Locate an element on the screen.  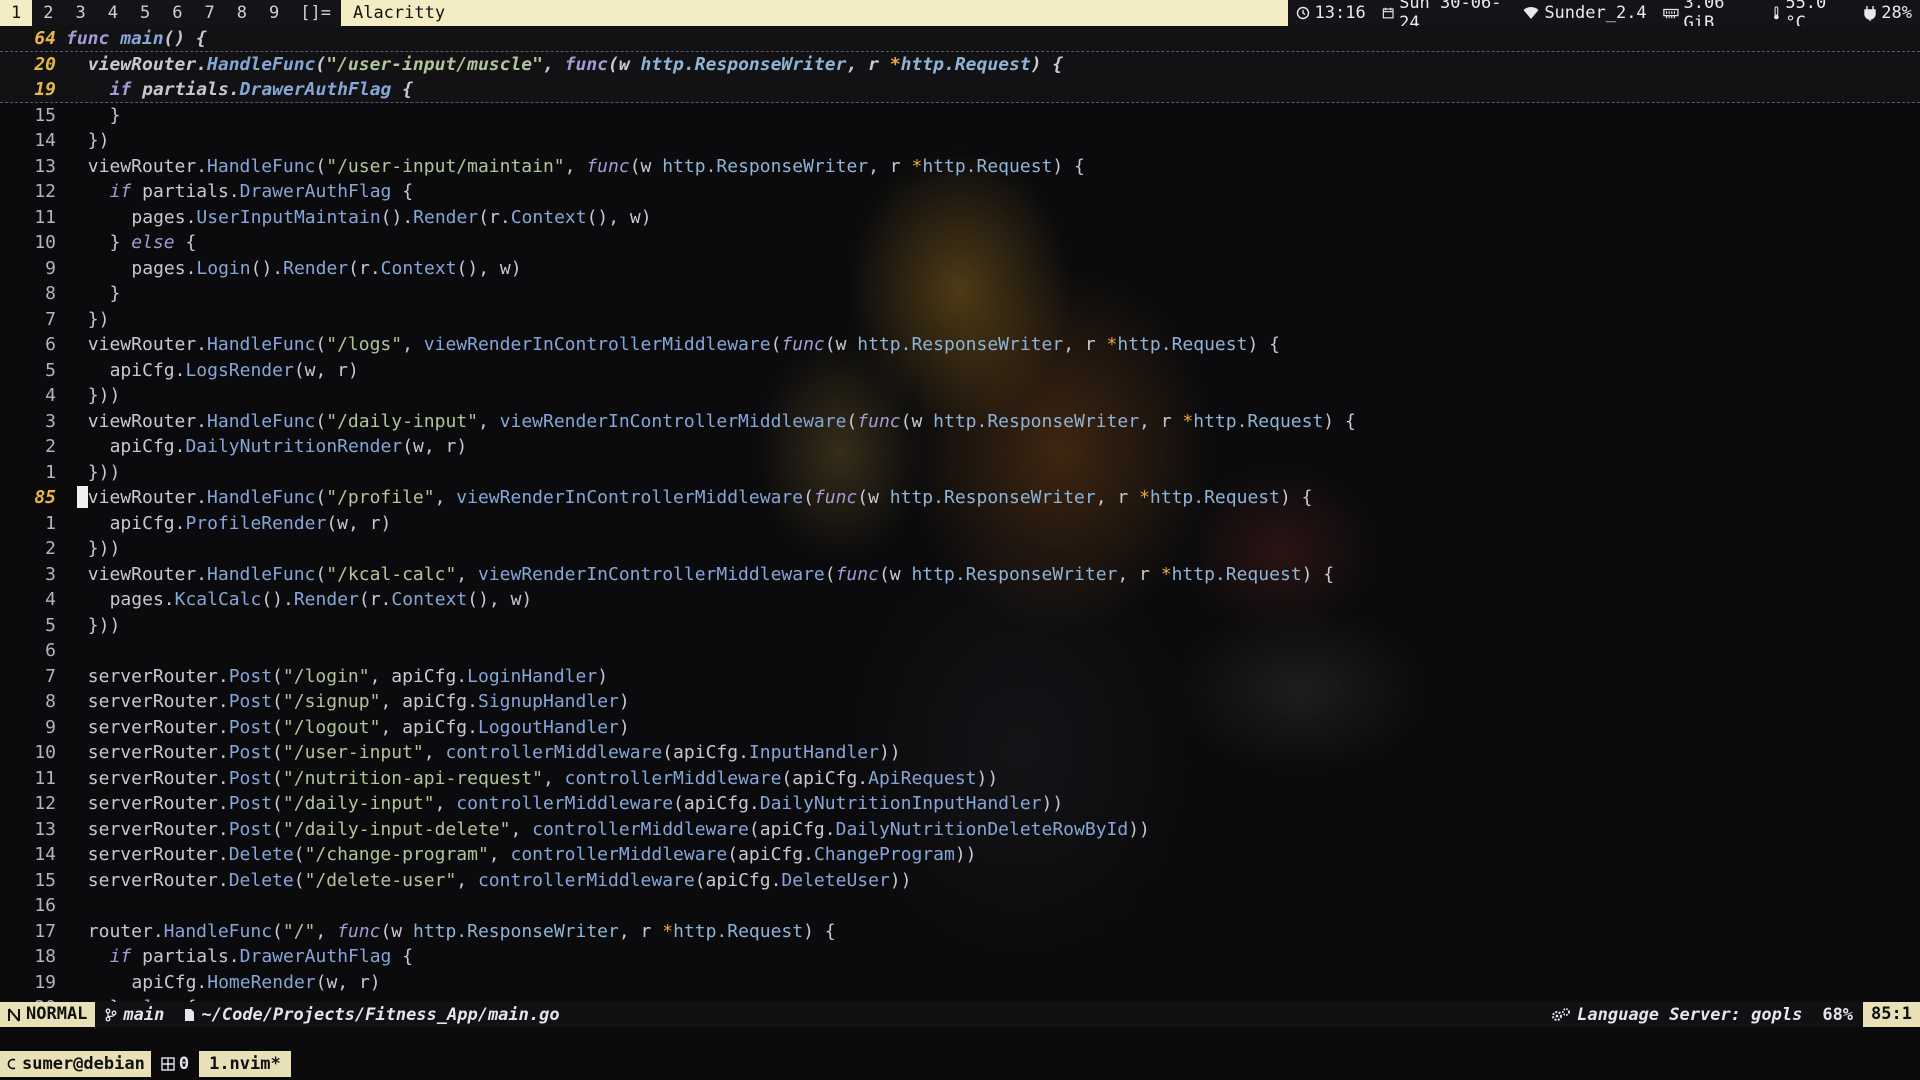
workspace-6: 6 is located at coordinates (177, 13).